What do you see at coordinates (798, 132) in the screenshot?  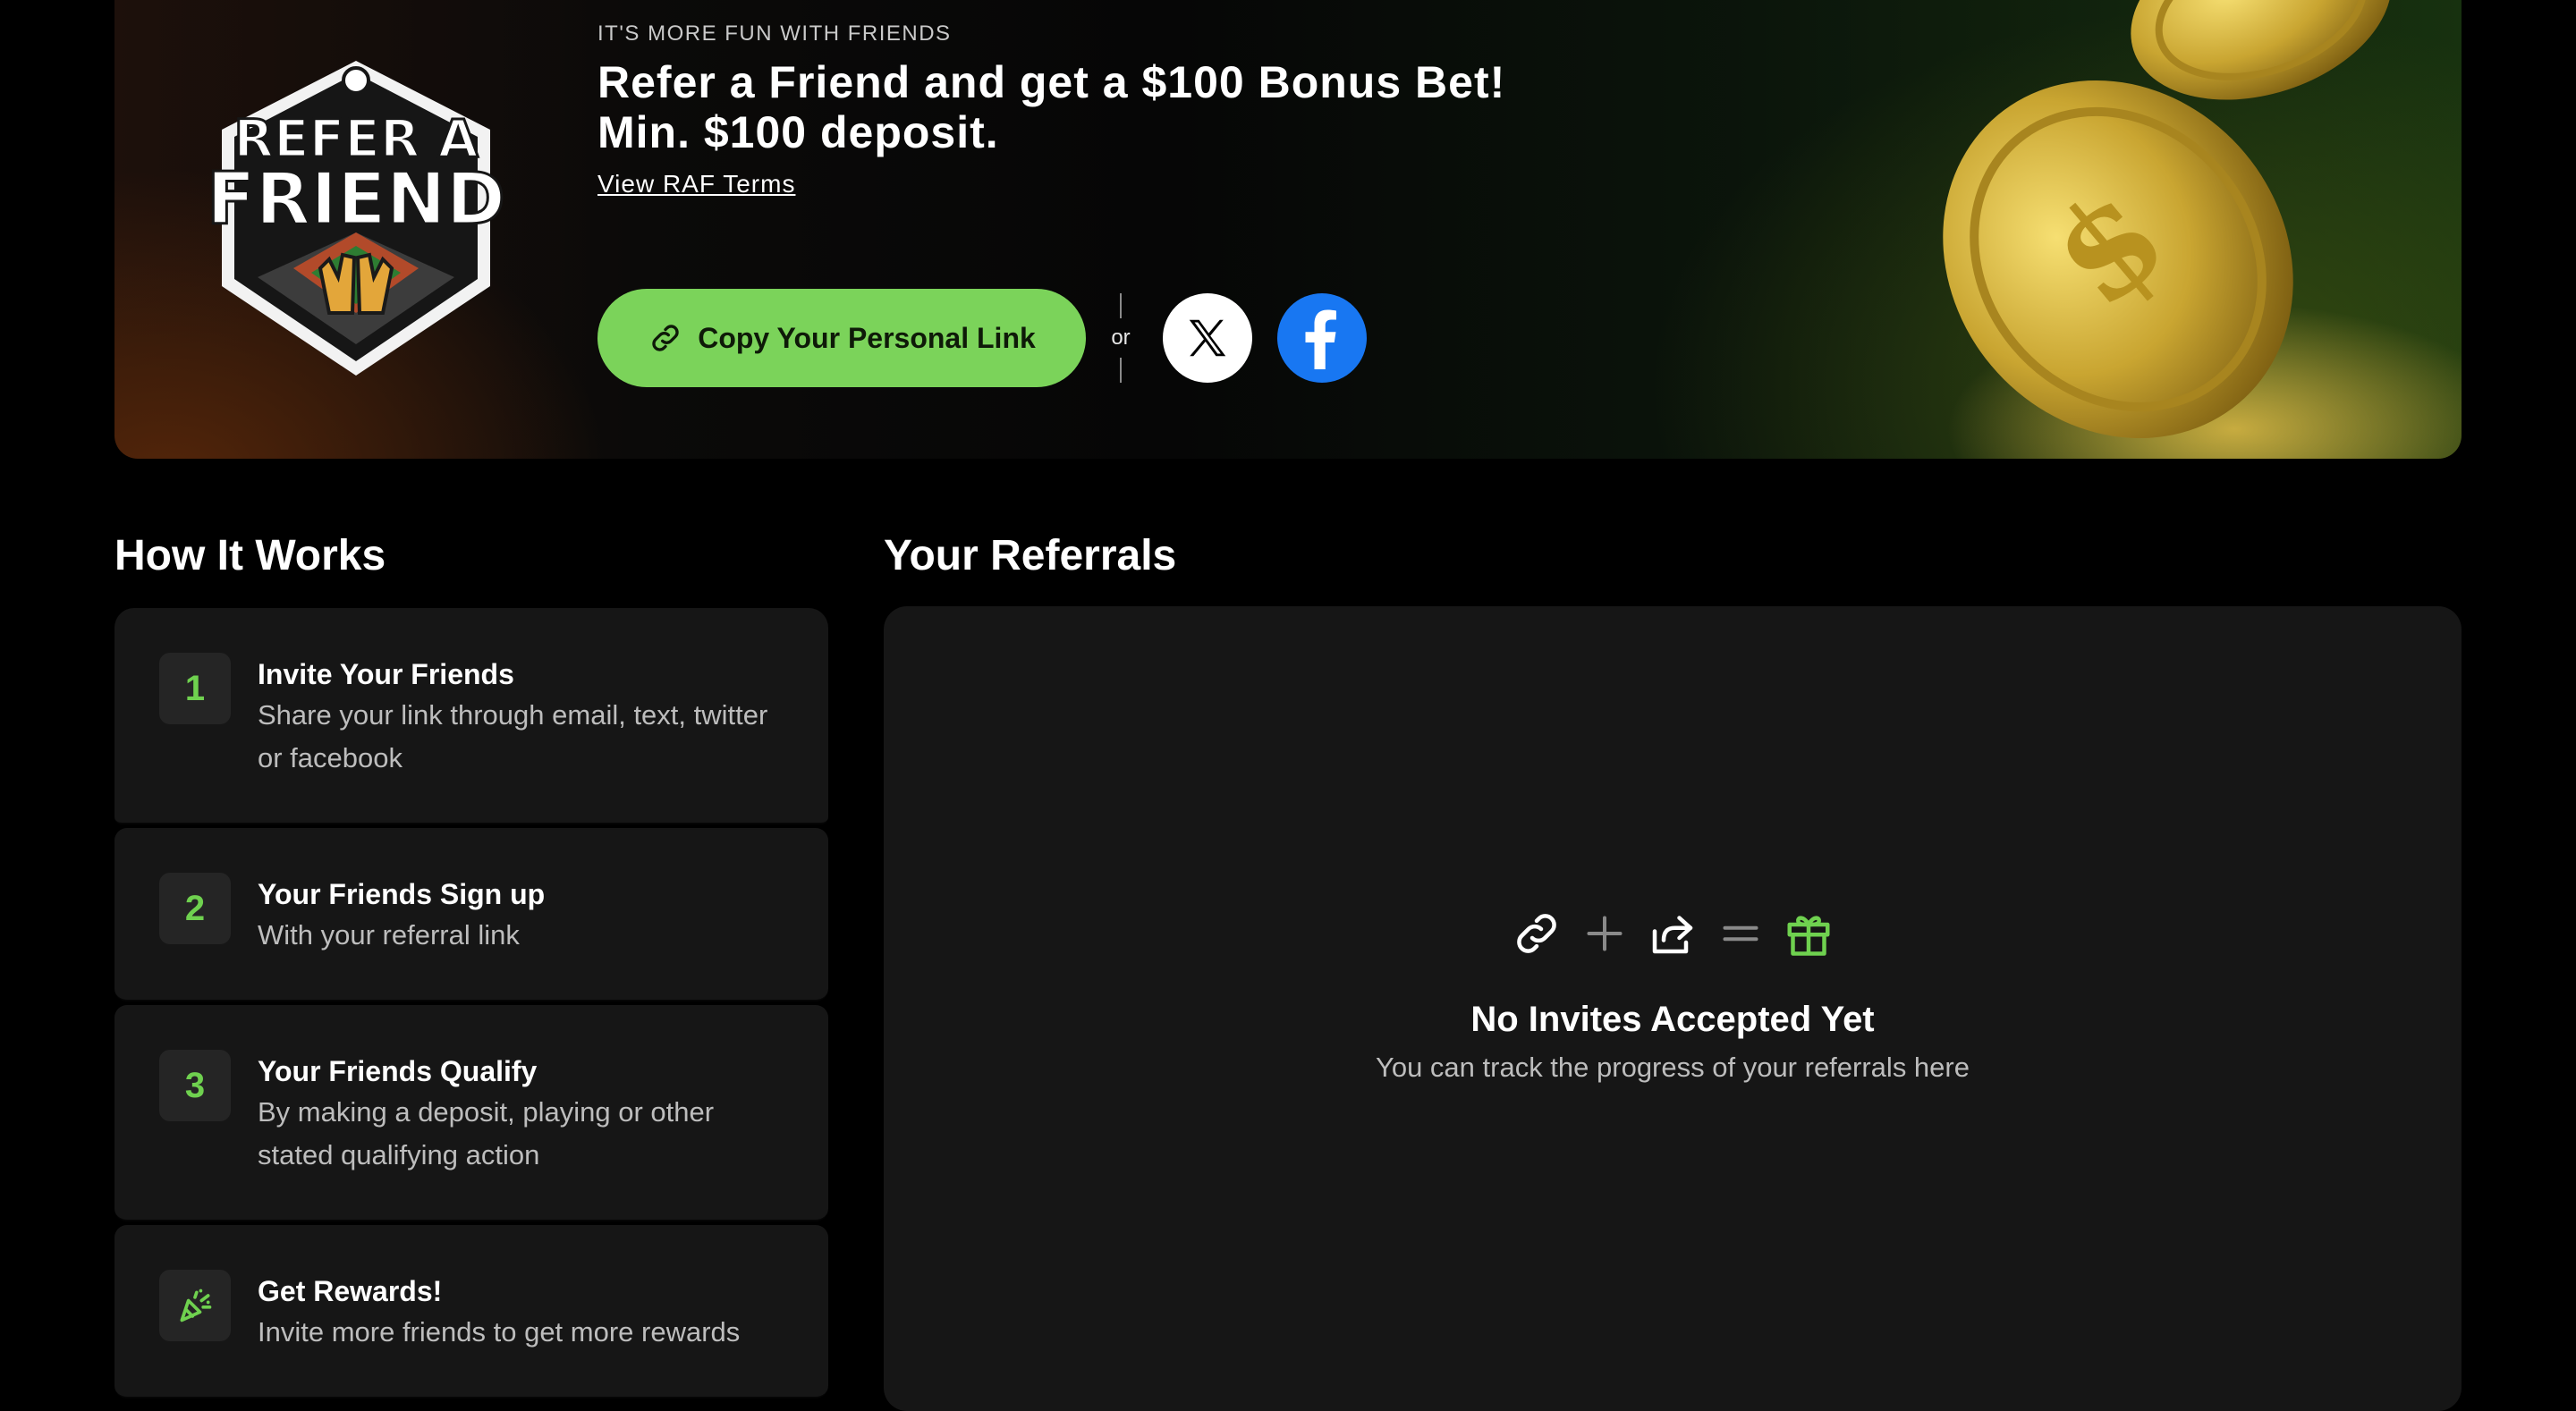 I see `headline-line-2: Min. $100 deposit.` at bounding box center [798, 132].